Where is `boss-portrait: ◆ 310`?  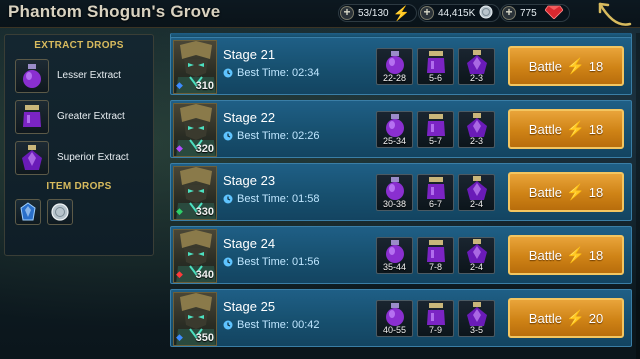
boss-portrait: ◆ 310 is located at coordinates (195, 67).